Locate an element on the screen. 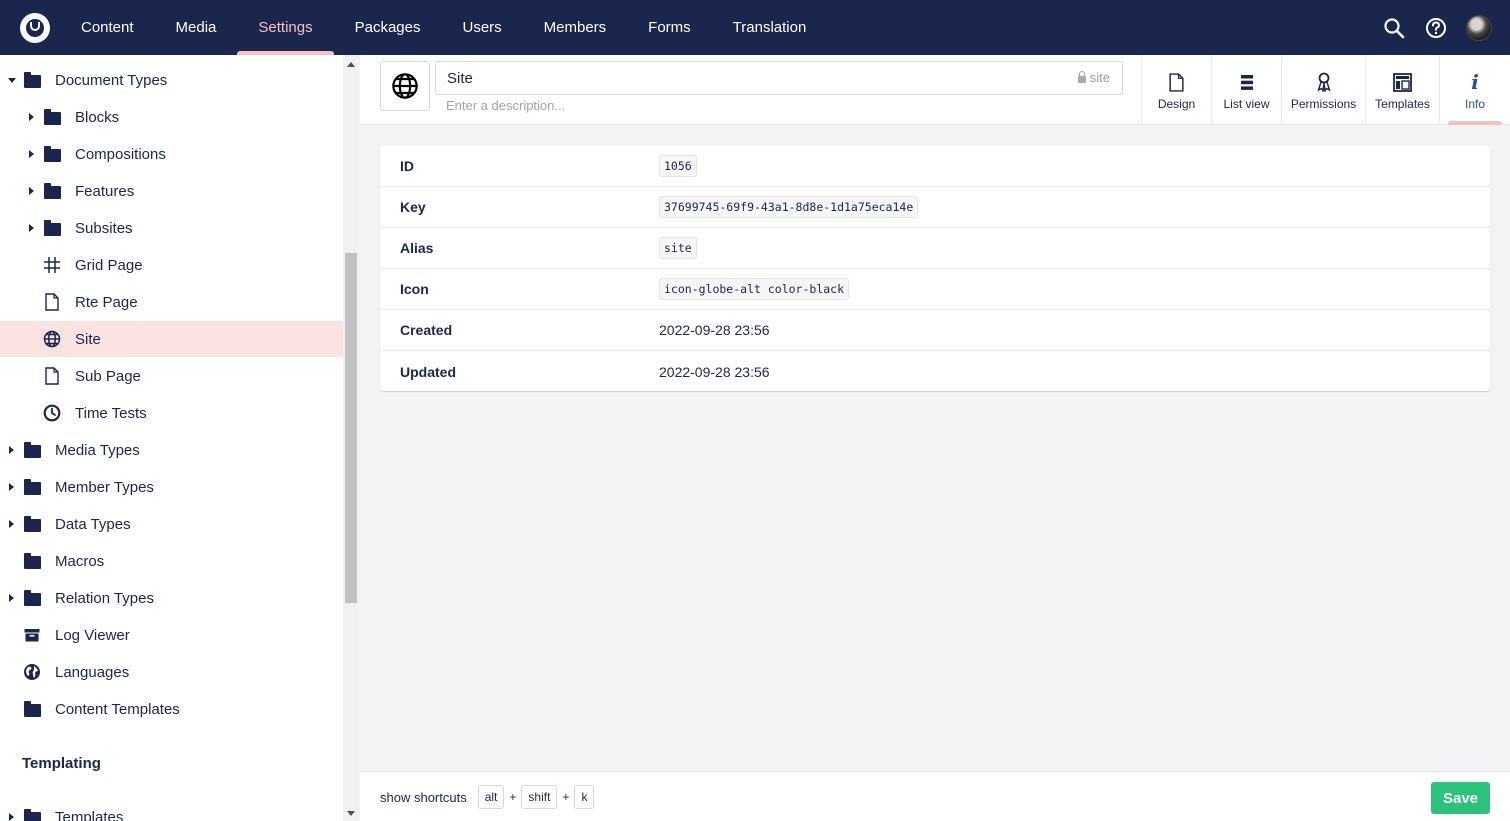 This screenshot has width=1510, height=821. document-type-icon-picker is located at coordinates (405, 86).